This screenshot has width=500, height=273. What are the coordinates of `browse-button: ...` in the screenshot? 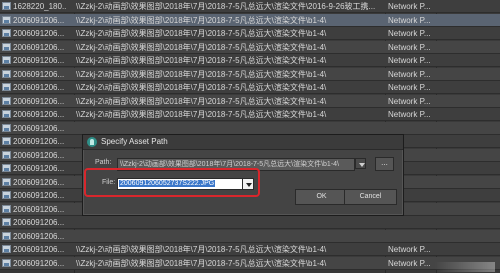 It's located at (384, 164).